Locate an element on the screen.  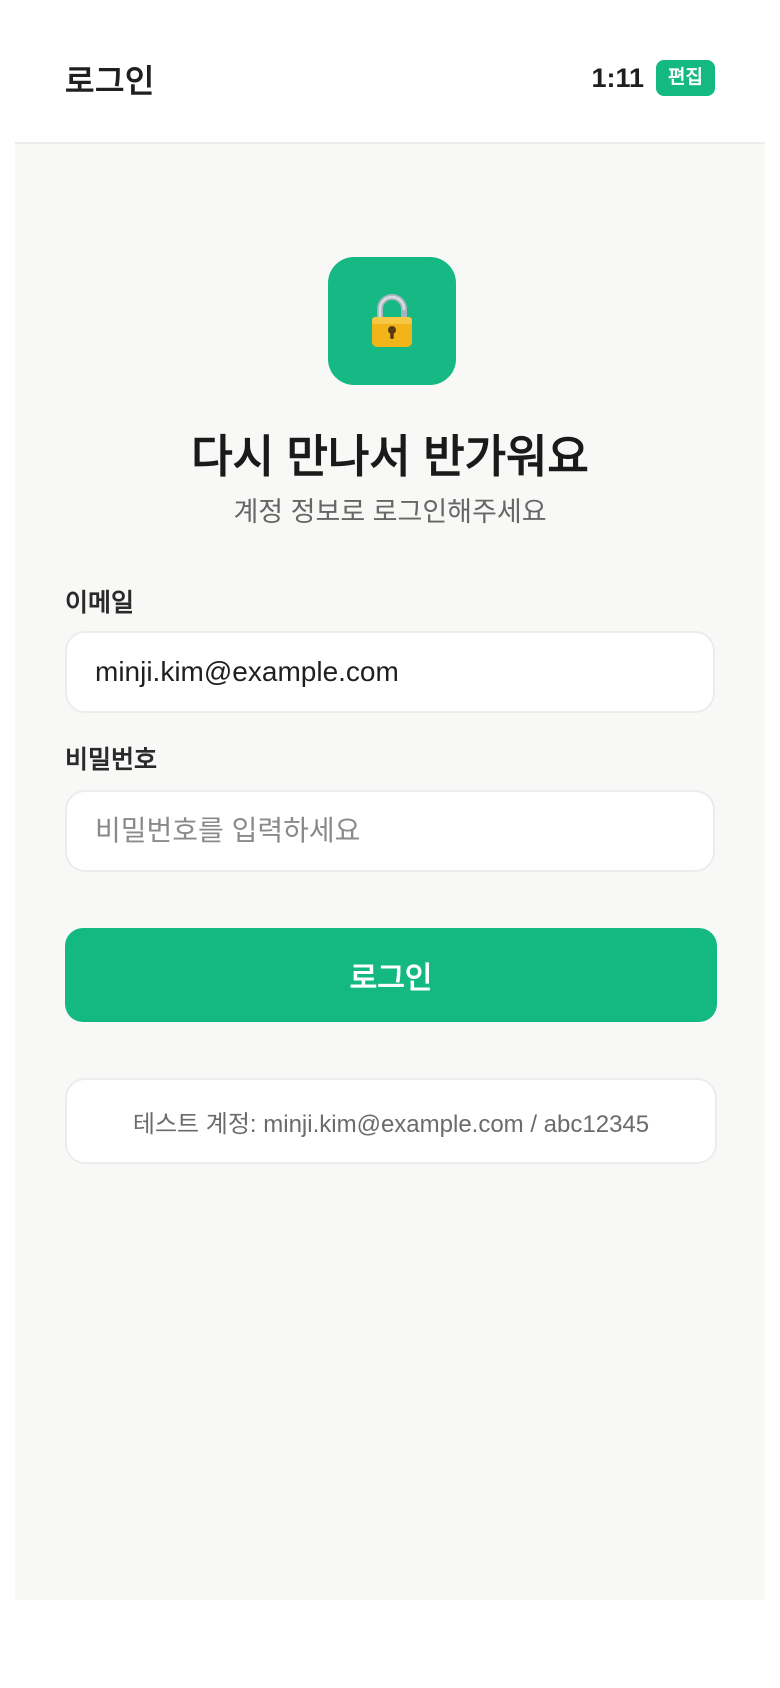
email-field is located at coordinates (390, 672).